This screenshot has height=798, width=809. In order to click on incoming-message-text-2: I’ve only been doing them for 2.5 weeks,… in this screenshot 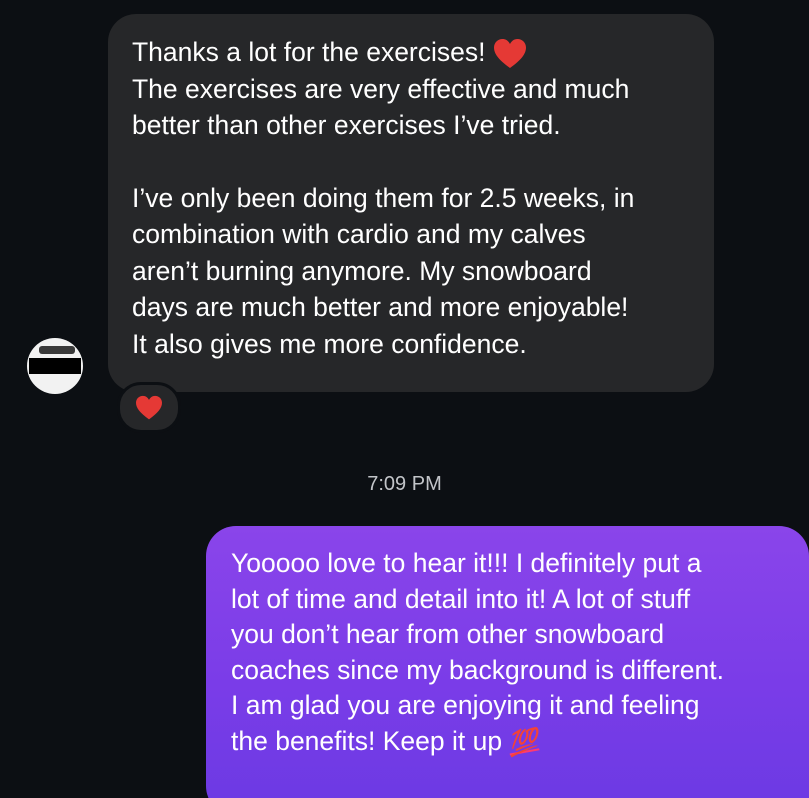, I will do `click(383, 270)`.